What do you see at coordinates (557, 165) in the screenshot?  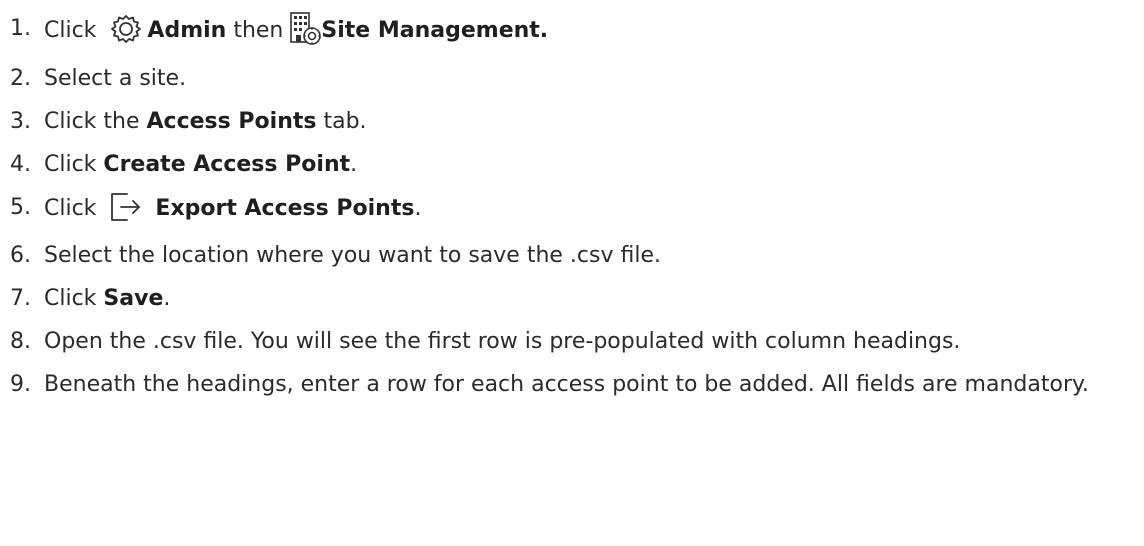 I see `step-4: 4. Click Create Access Point.` at bounding box center [557, 165].